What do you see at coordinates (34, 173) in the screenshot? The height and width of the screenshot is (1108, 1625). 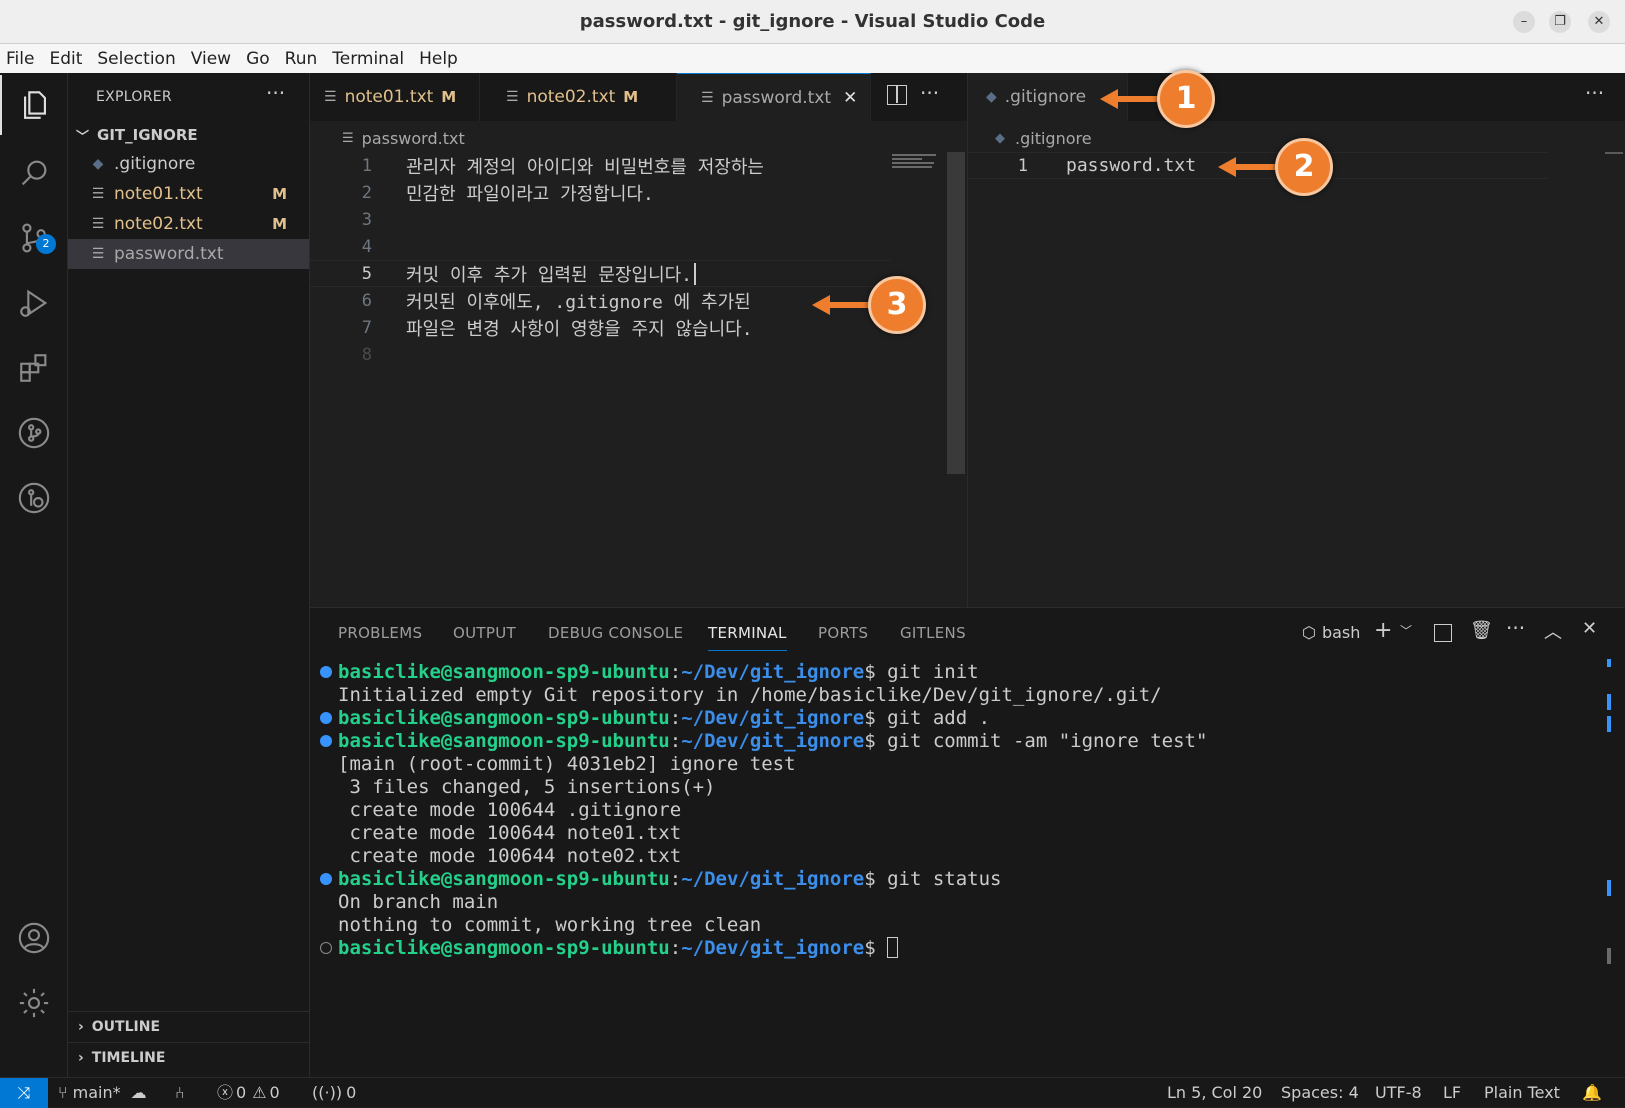 I see `search-icon` at bounding box center [34, 173].